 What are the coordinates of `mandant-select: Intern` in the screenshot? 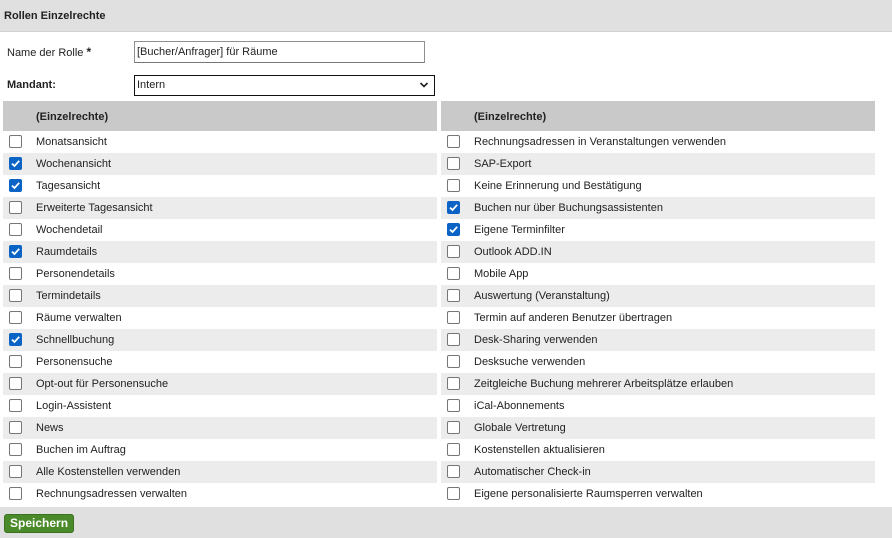 It's located at (284, 85).